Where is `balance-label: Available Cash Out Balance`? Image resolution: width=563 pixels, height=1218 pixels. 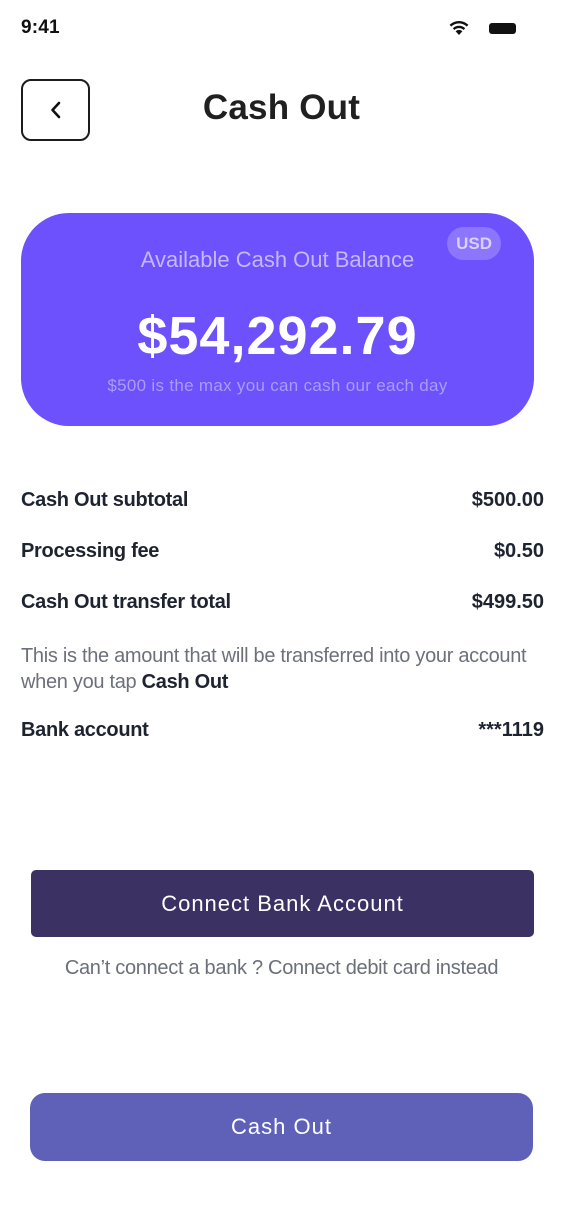 balance-label: Available Cash Out Balance is located at coordinates (277, 259).